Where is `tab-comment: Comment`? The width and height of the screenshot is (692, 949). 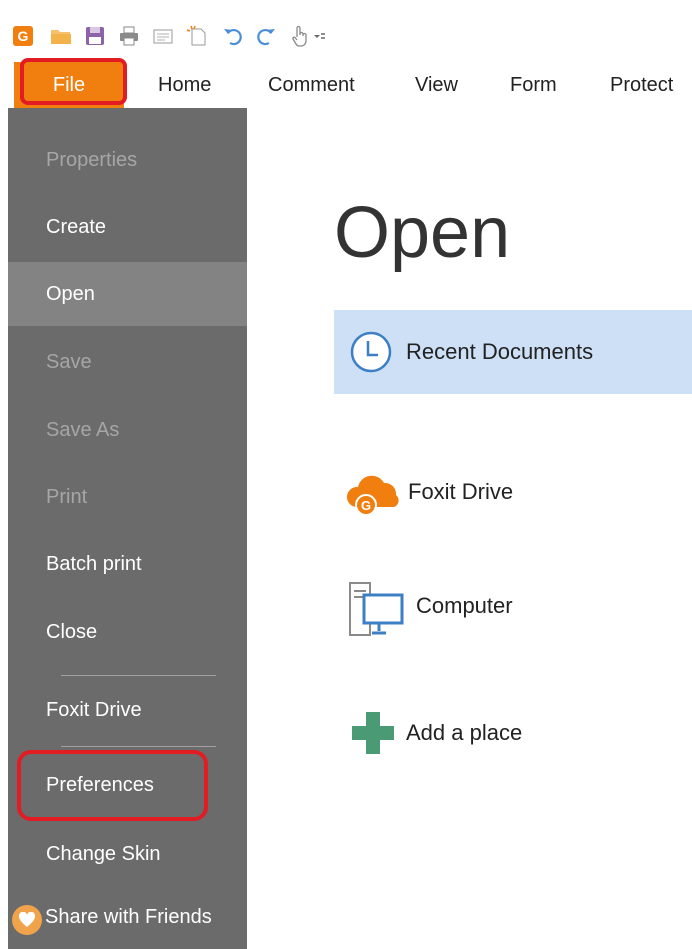 tab-comment: Comment is located at coordinates (311, 85).